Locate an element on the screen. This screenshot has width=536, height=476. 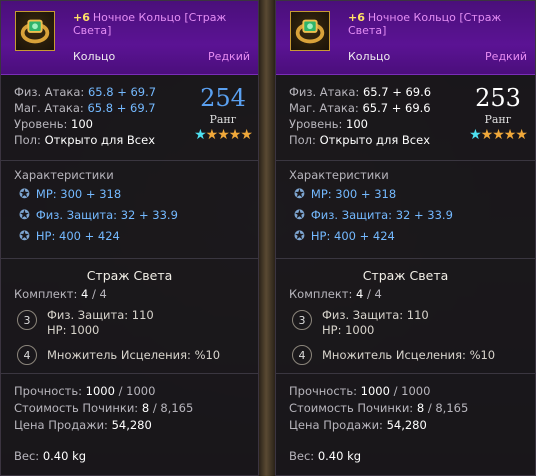
rank-block: 253 Ранг ★★★★★ is located at coordinates (498, 113).